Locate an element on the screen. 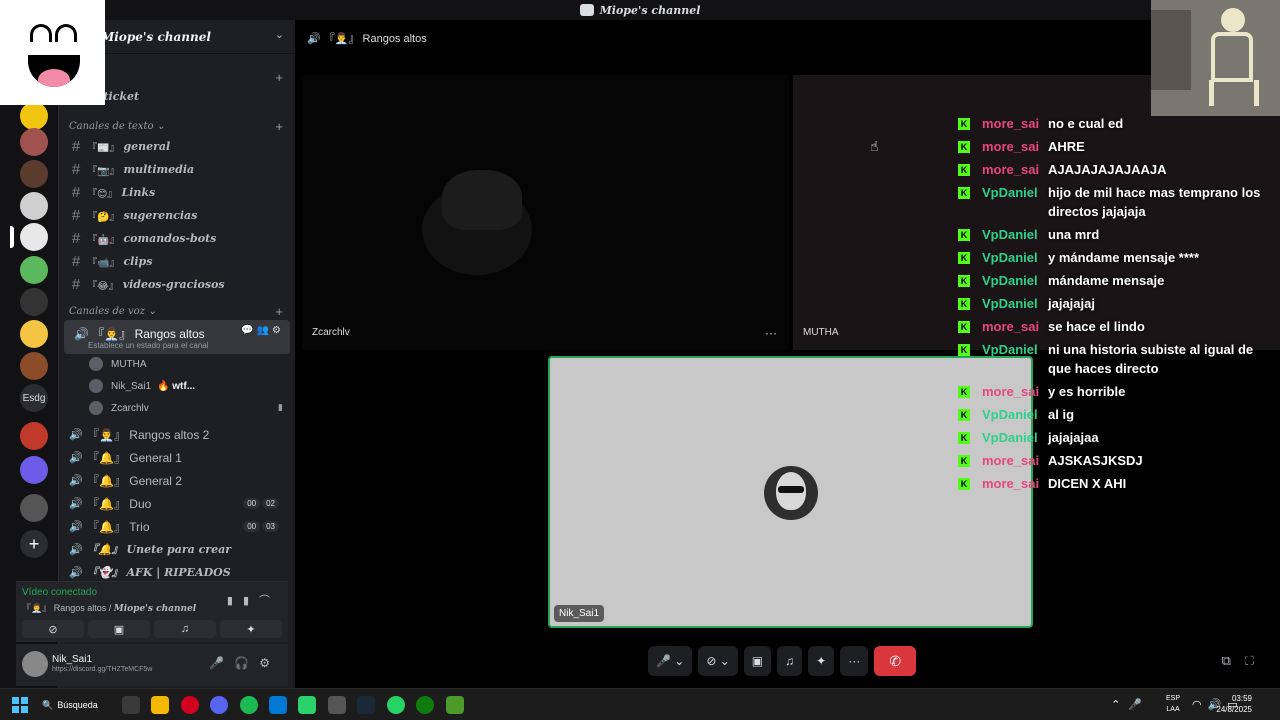 The height and width of the screenshot is (720, 1280). voice-status: Establece un estado para el canal is located at coordinates (148, 345).